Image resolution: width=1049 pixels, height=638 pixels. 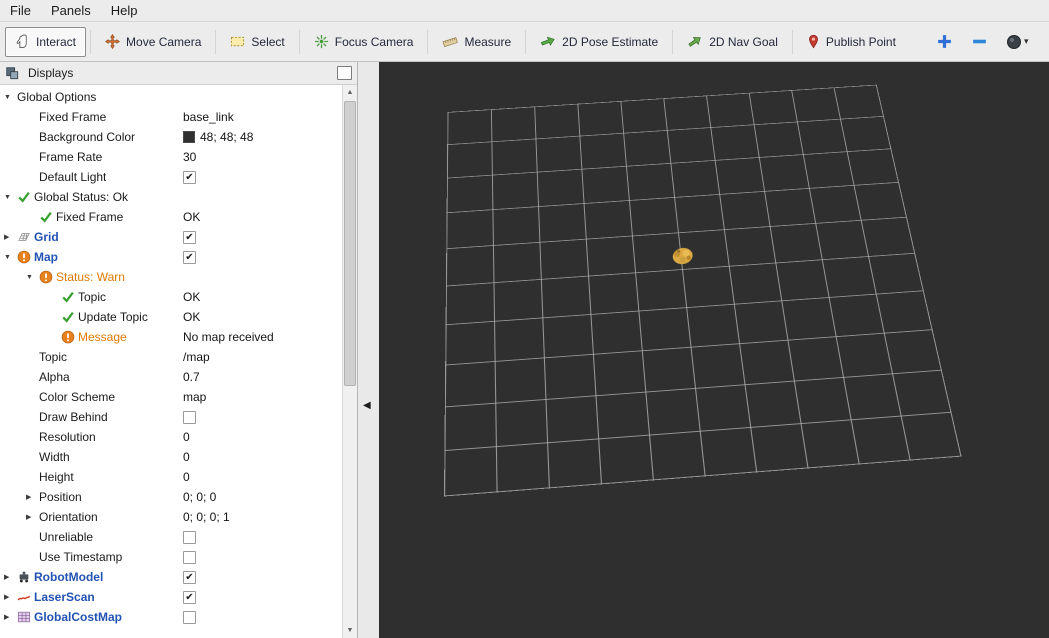 I want to click on menu-panels: Panels, so click(x=71, y=10).